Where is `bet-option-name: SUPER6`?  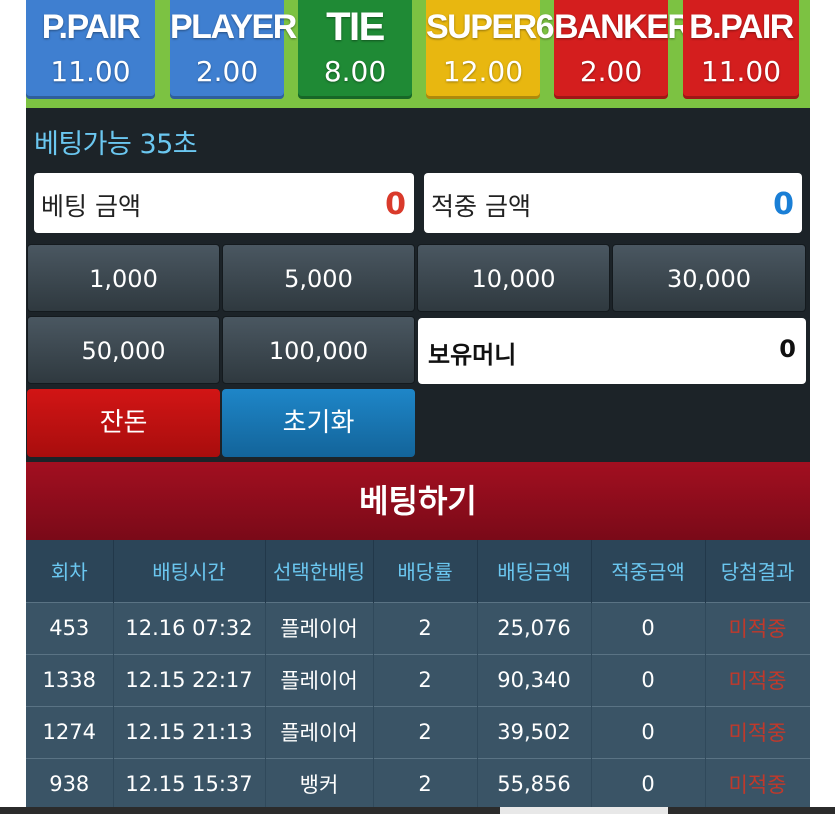
bet-option-name: SUPER6 is located at coordinates (490, 27).